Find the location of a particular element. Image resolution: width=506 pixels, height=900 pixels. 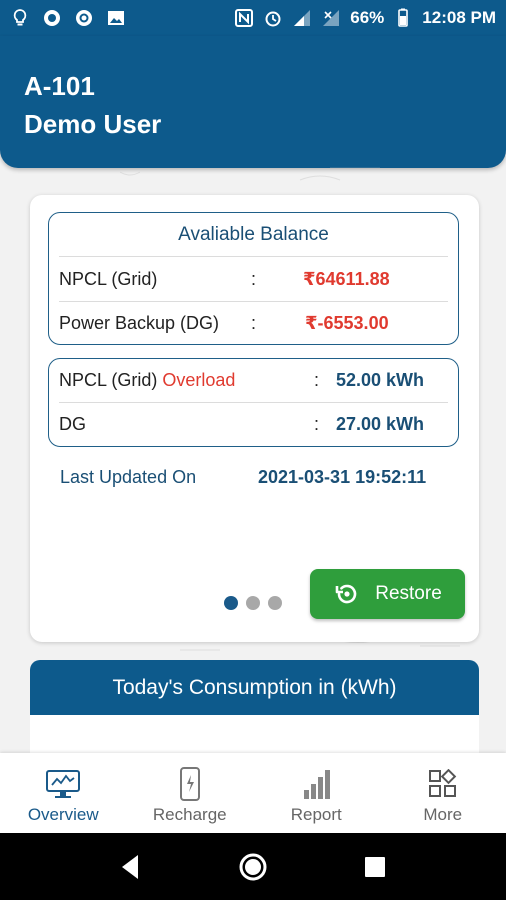

load-label: DG is located at coordinates (72, 424).